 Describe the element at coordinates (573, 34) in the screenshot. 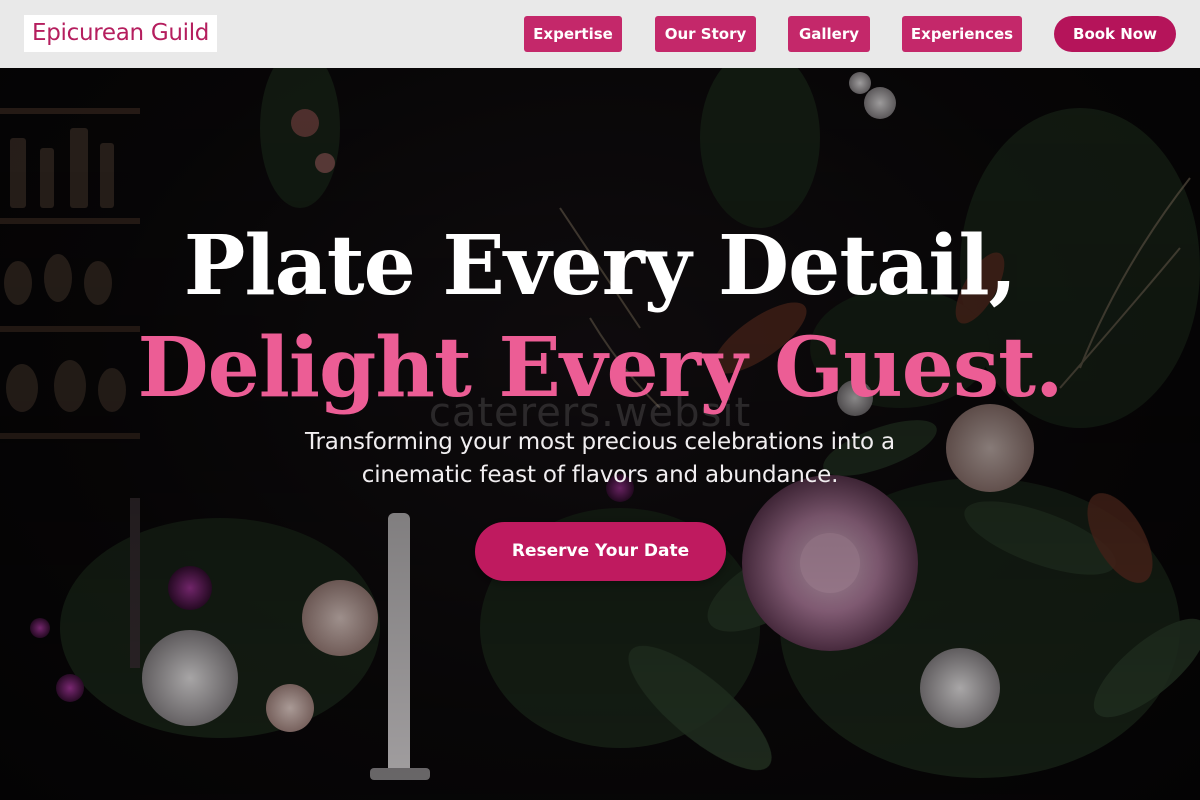

I see `nav-item-expertise: Expertise` at that location.